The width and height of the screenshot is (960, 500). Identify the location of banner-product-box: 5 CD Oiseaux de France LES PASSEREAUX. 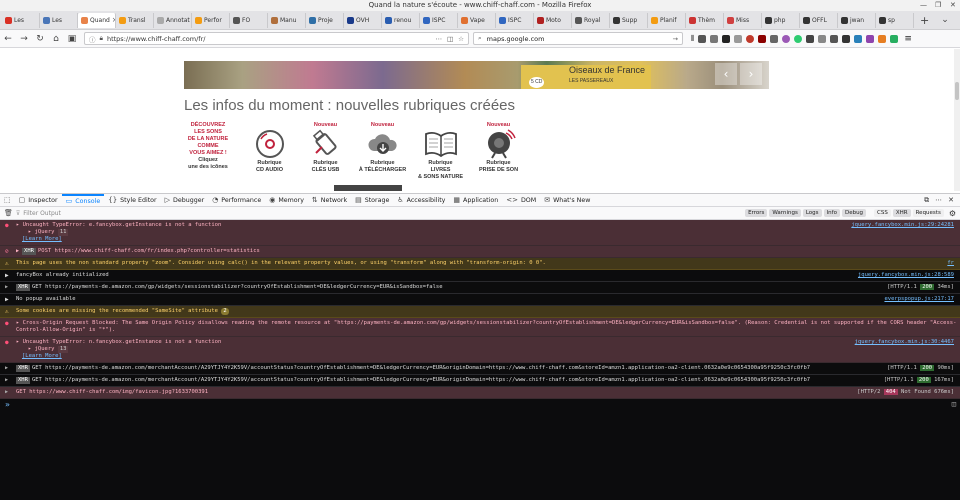
(586, 77).